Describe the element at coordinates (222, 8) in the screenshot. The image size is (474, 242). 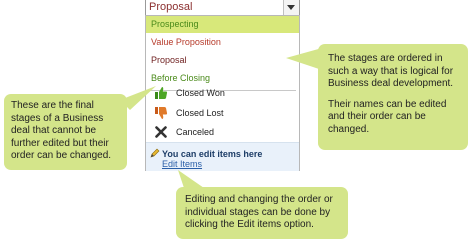
I see `stage-select: Proposal` at that location.